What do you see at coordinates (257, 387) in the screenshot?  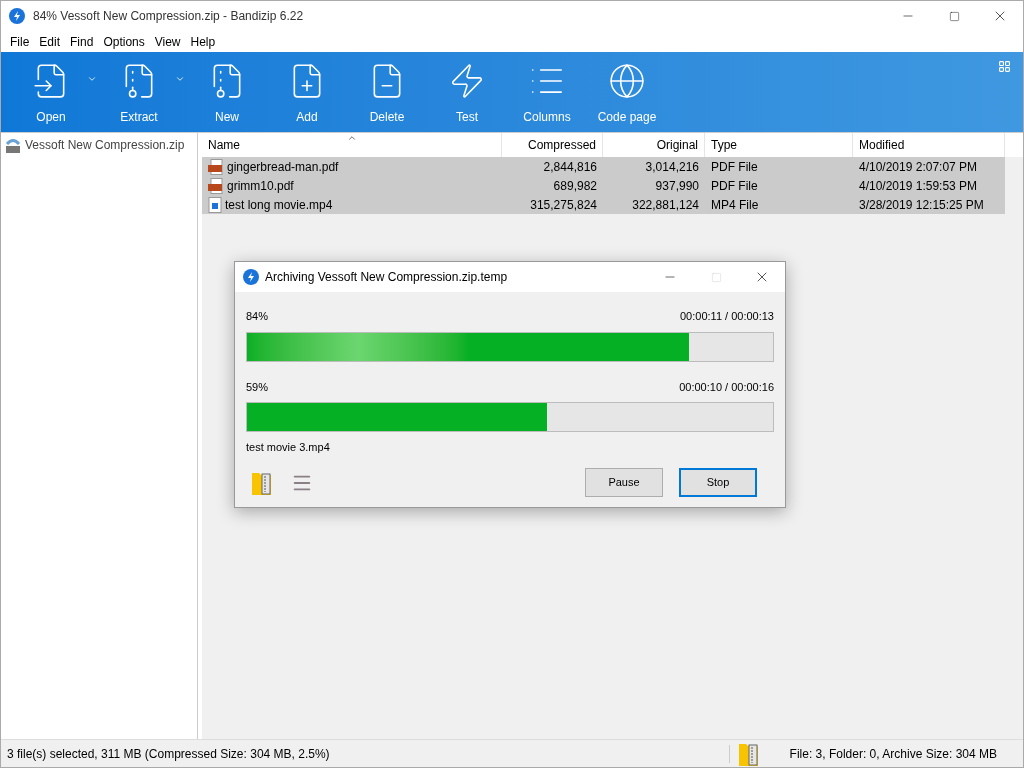 I see `progress-percent: 59%` at bounding box center [257, 387].